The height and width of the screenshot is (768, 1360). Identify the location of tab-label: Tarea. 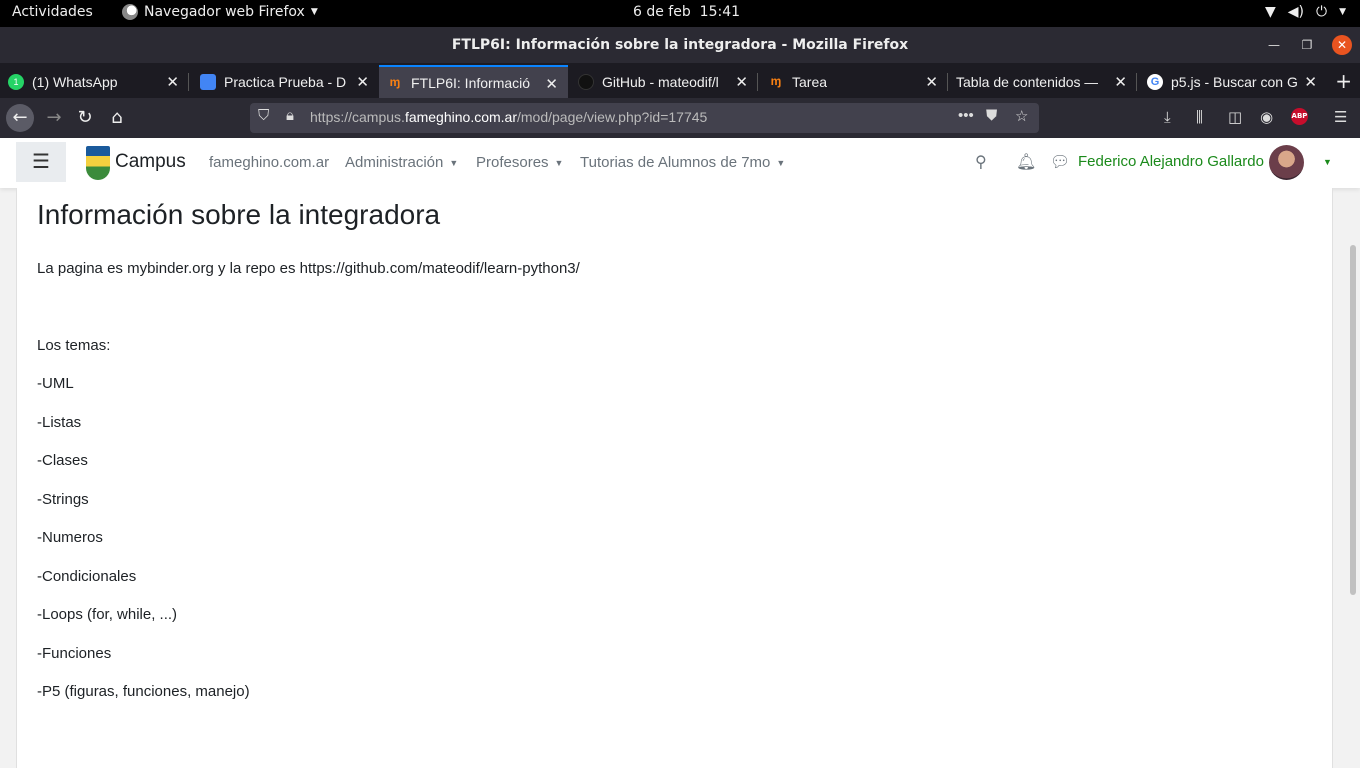
(810, 81).